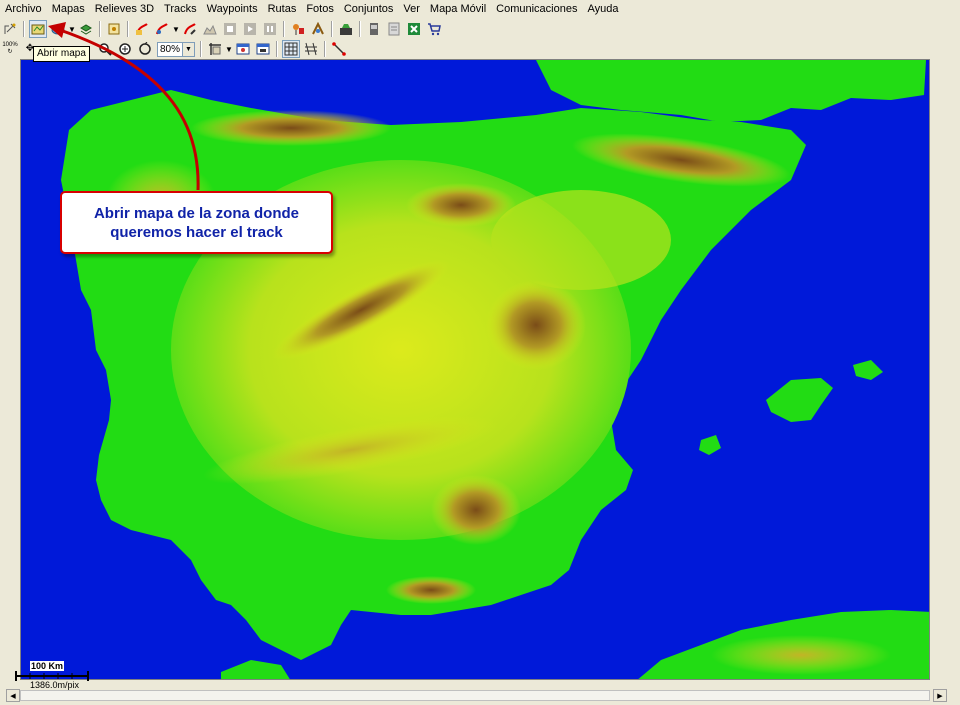 The height and width of the screenshot is (705, 960). Describe the element at coordinates (414, 29) in the screenshot. I see `excel-icon` at that location.